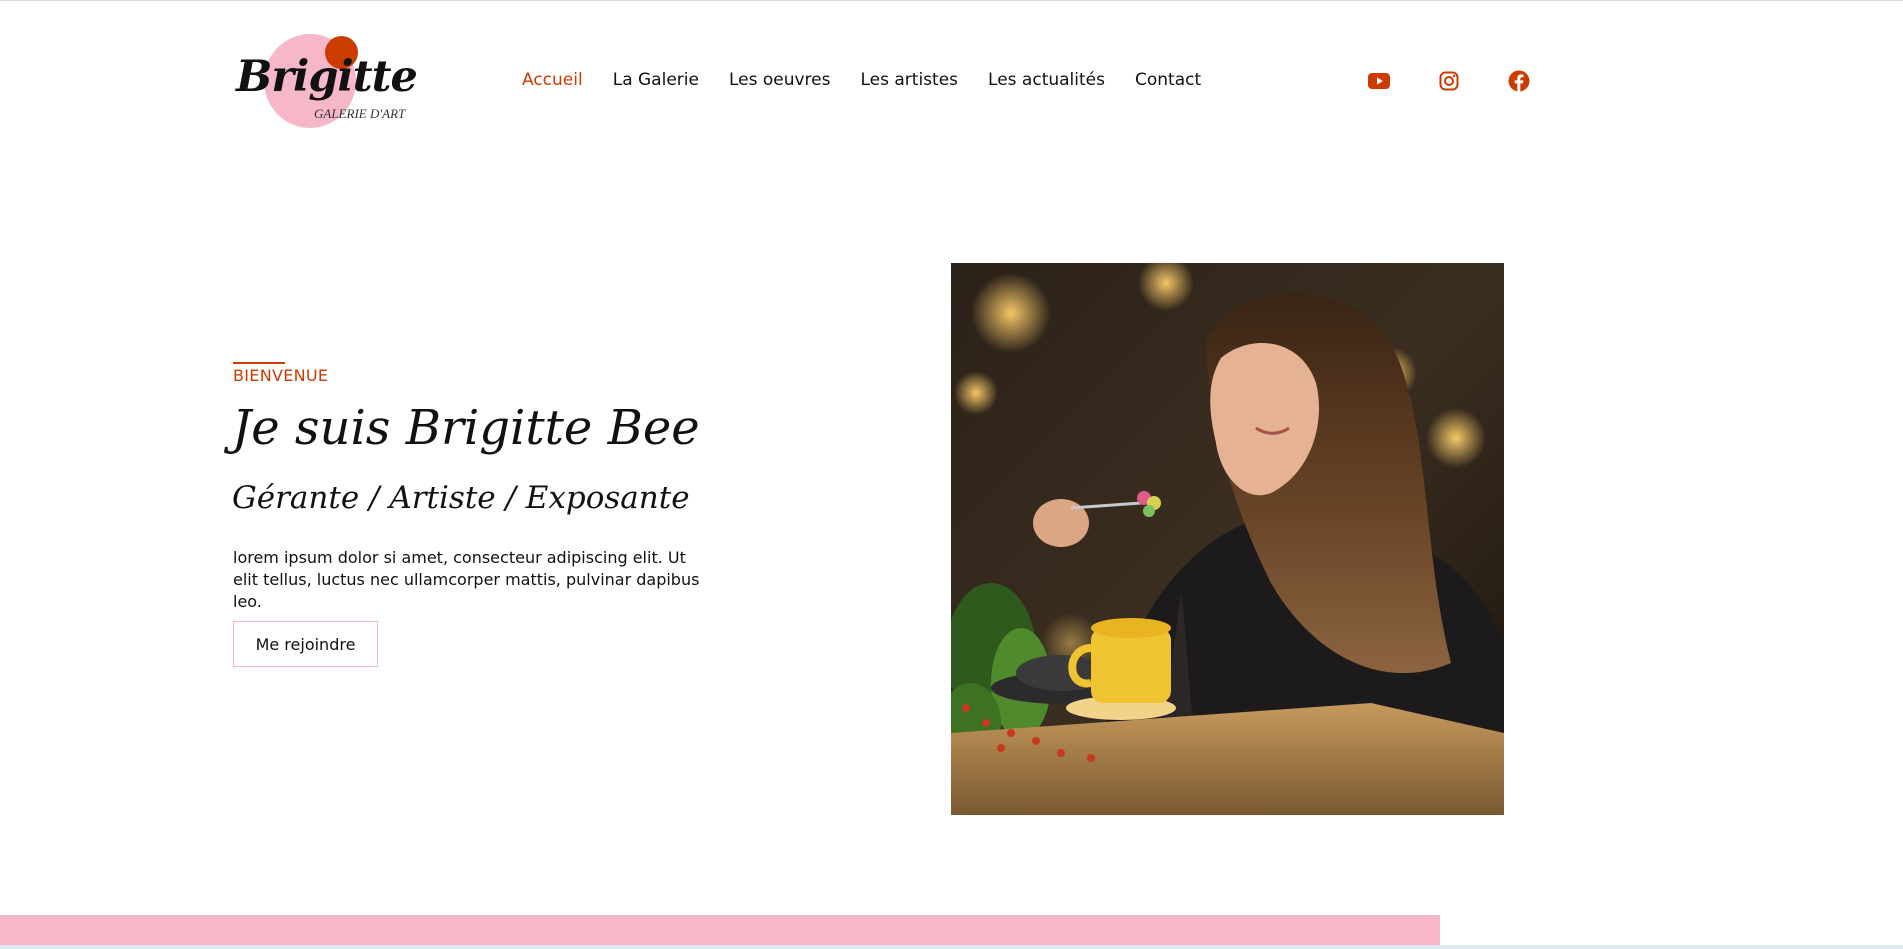 This screenshot has width=1903, height=949. I want to click on site-logo: Brigitte GALERIE D'ART, so click(326, 80).